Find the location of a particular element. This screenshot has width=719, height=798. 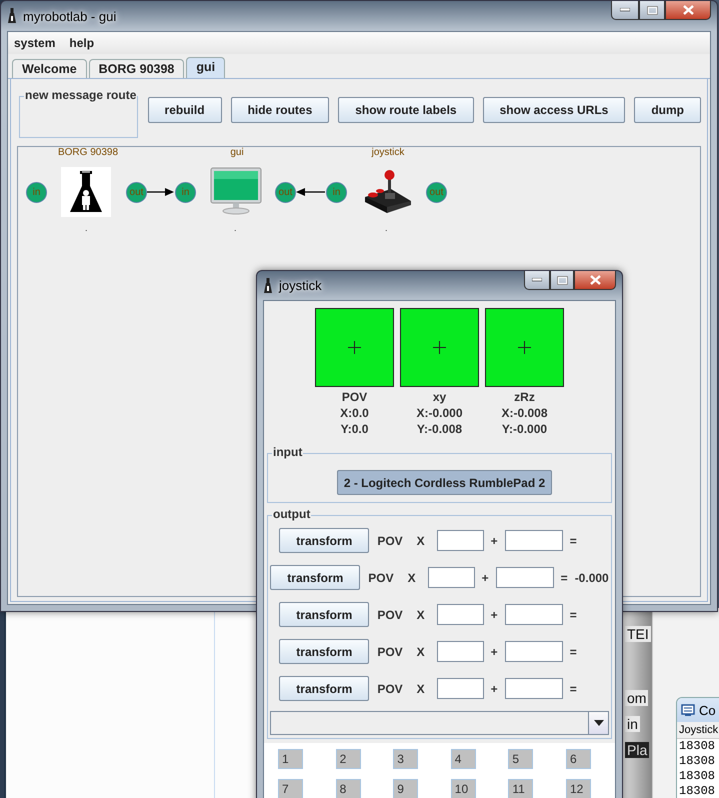

number-button: 5 is located at coordinates (521, 759).